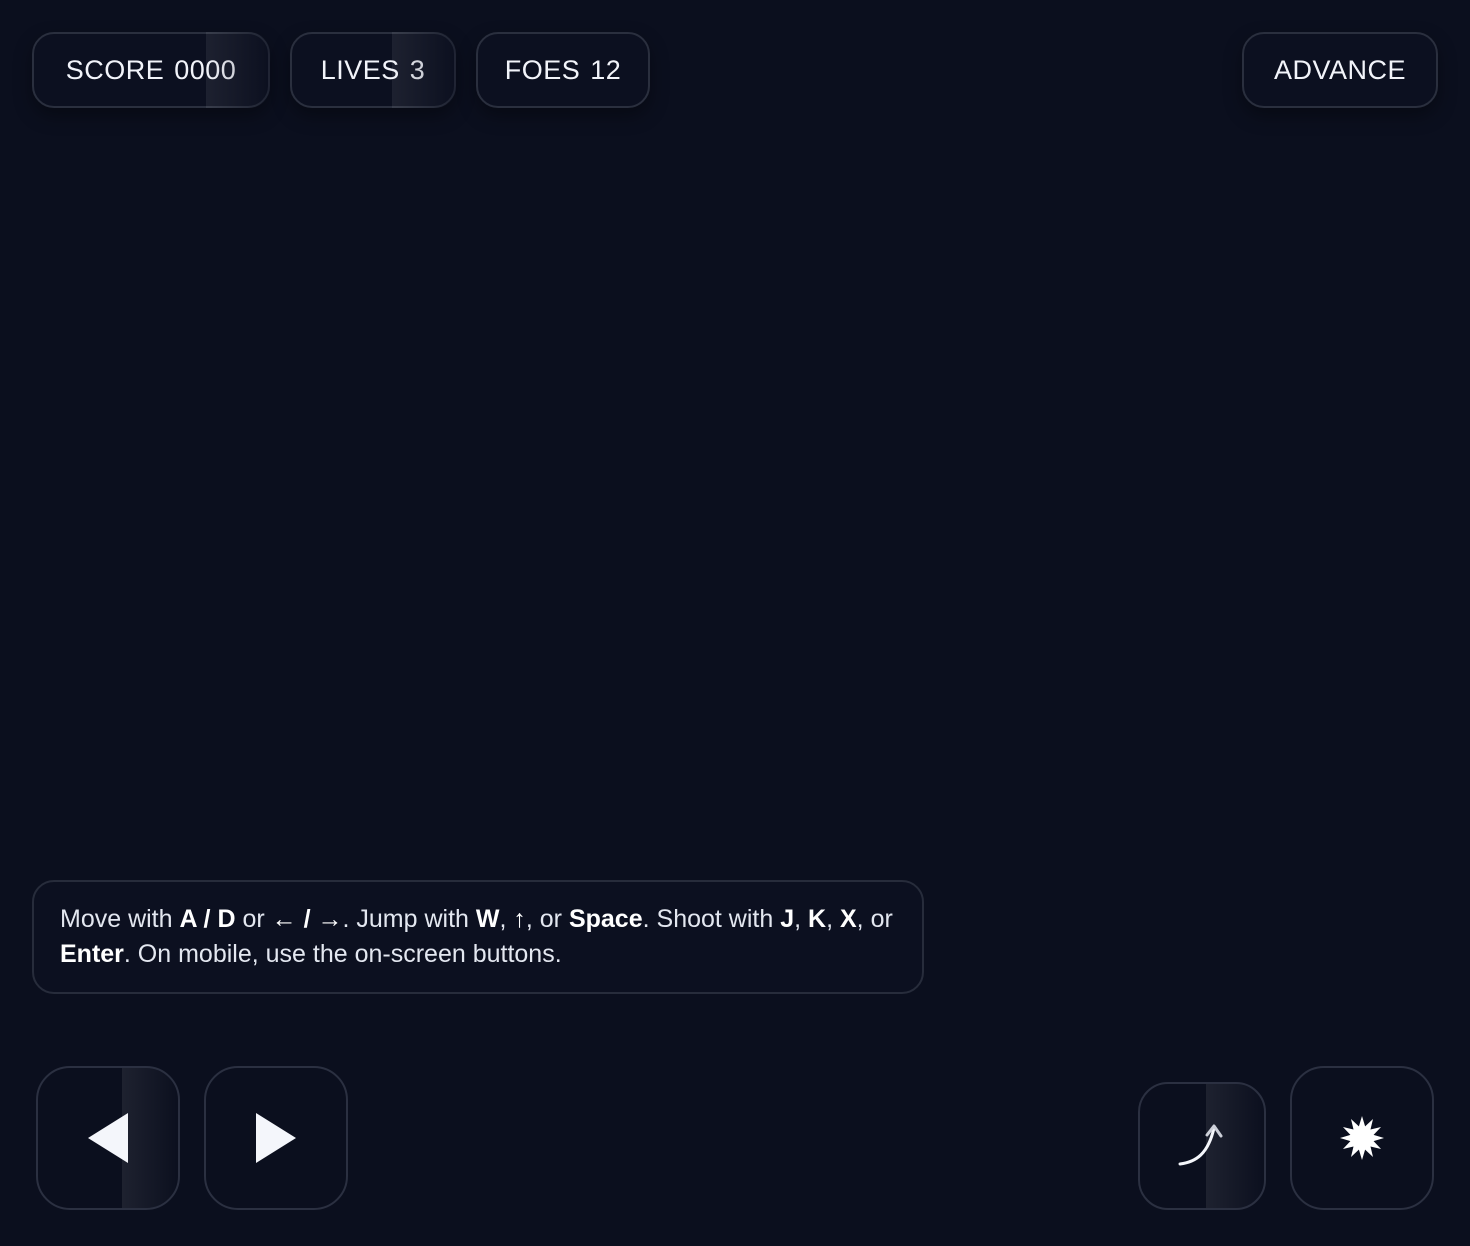 The width and height of the screenshot is (1470, 1246). What do you see at coordinates (205, 69) in the screenshot?
I see `score-value: 0000` at bounding box center [205, 69].